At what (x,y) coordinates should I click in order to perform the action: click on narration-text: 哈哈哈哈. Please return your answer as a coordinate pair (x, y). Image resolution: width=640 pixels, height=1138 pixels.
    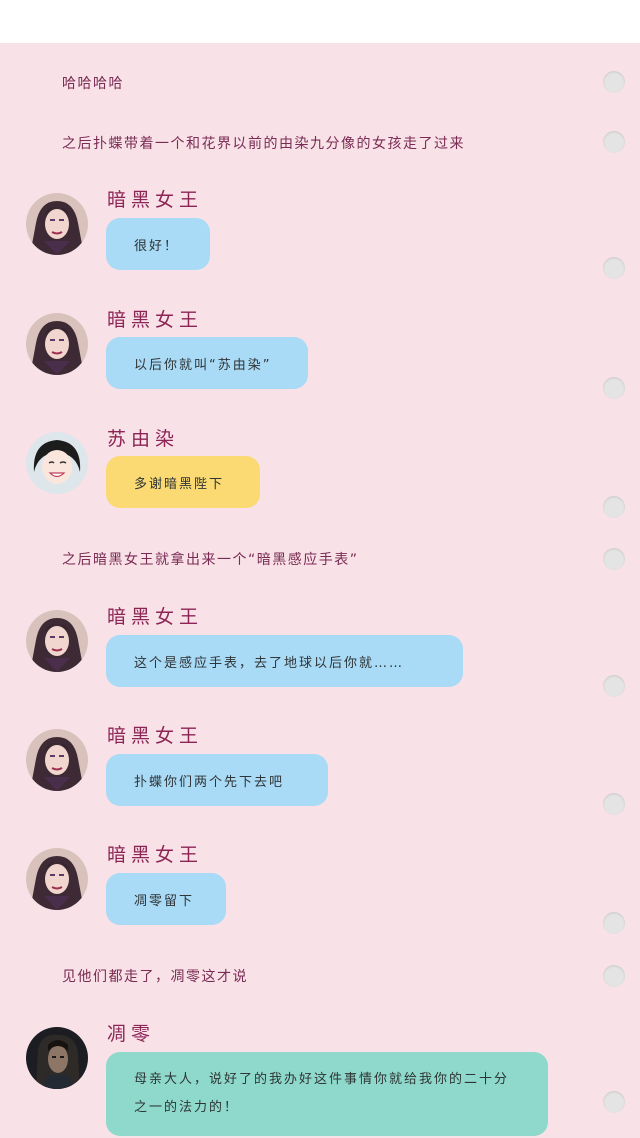
    Looking at the image, I should click on (93, 84).